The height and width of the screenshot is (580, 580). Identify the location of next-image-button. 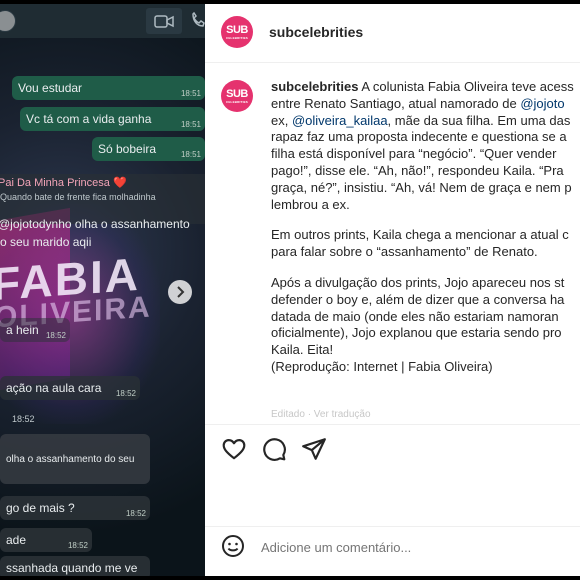
(180, 292).